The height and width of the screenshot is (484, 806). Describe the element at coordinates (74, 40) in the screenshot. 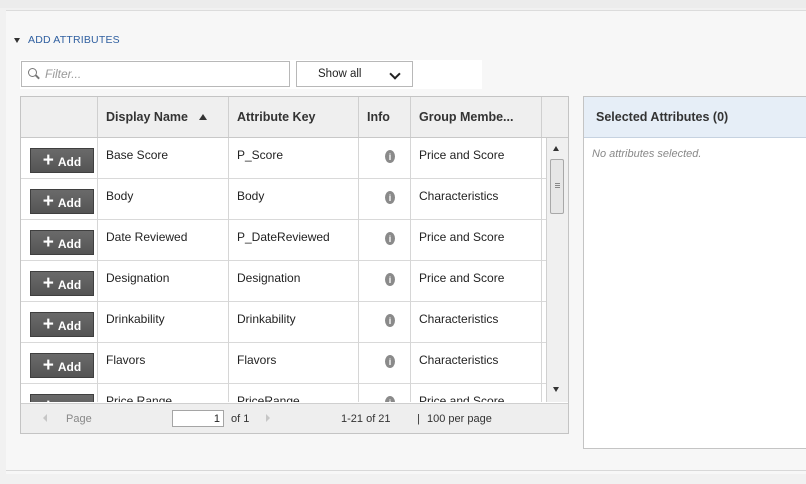

I see `section-title: ADD ATTRIBUTES` at that location.